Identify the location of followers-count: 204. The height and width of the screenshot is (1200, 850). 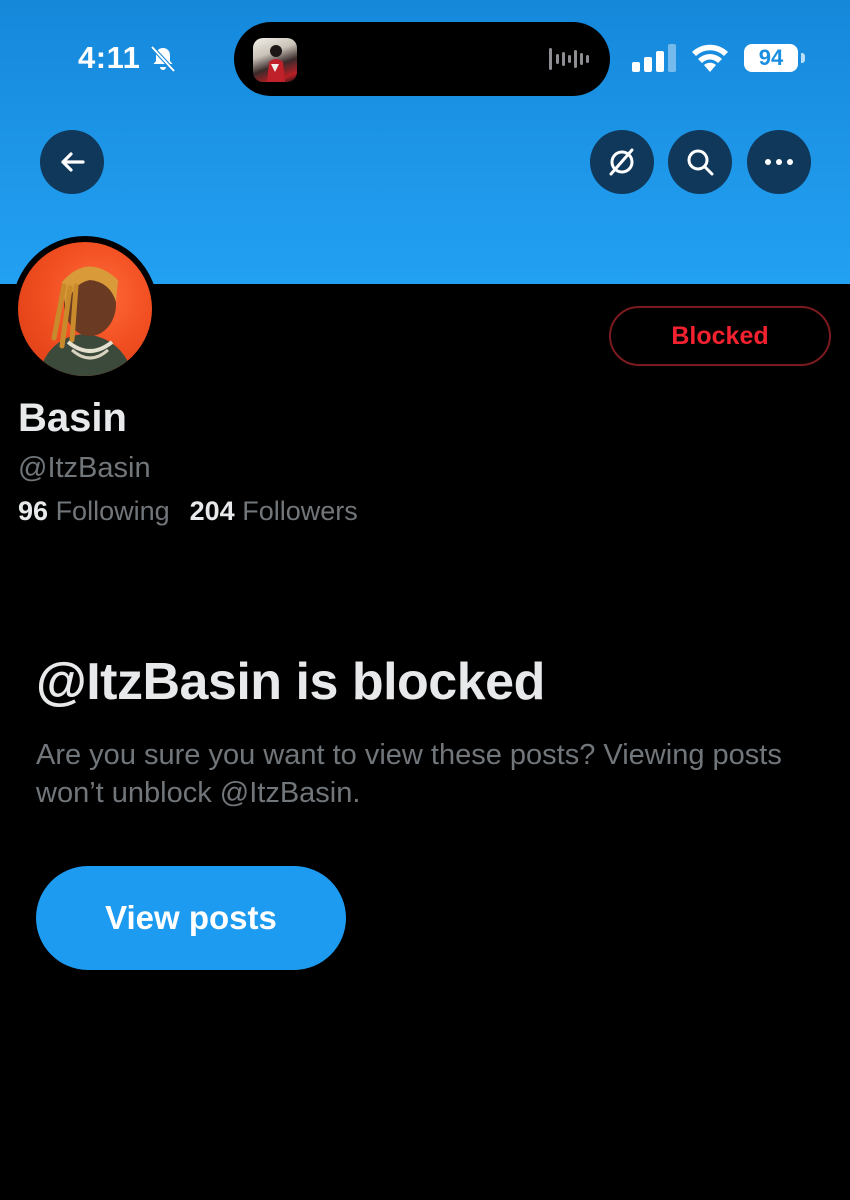
(212, 511).